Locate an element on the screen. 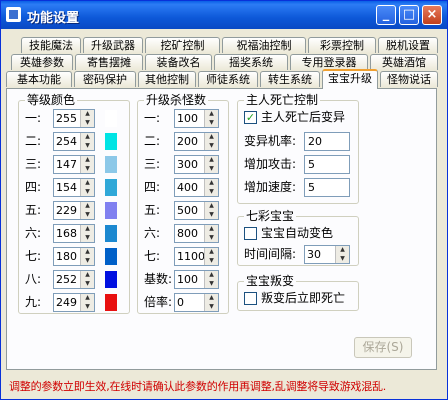 The height and width of the screenshot is (400, 448). auto-color-change-checkbox is located at coordinates (250, 233).